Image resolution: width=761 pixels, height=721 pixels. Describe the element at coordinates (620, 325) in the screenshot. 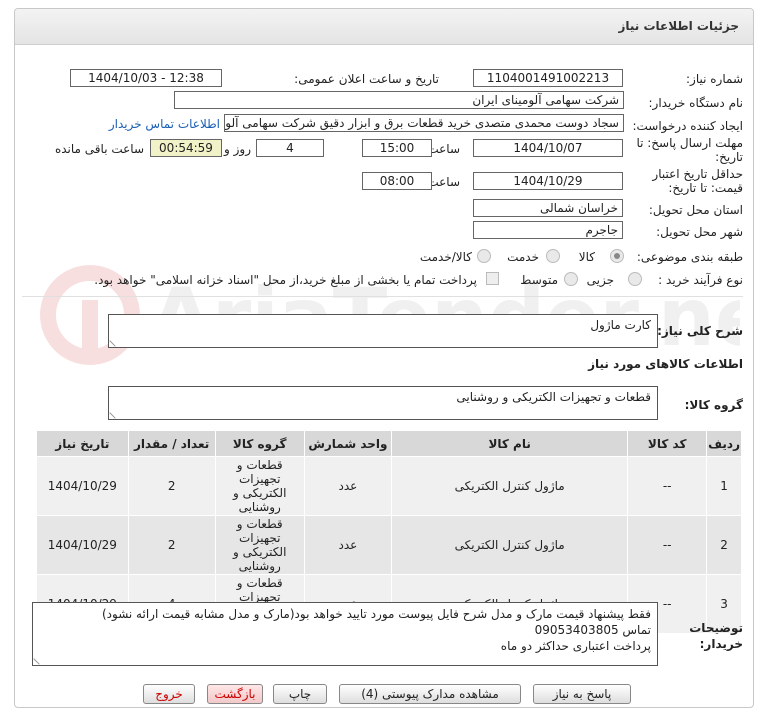

I see `description-text: کارت ماژول` at that location.